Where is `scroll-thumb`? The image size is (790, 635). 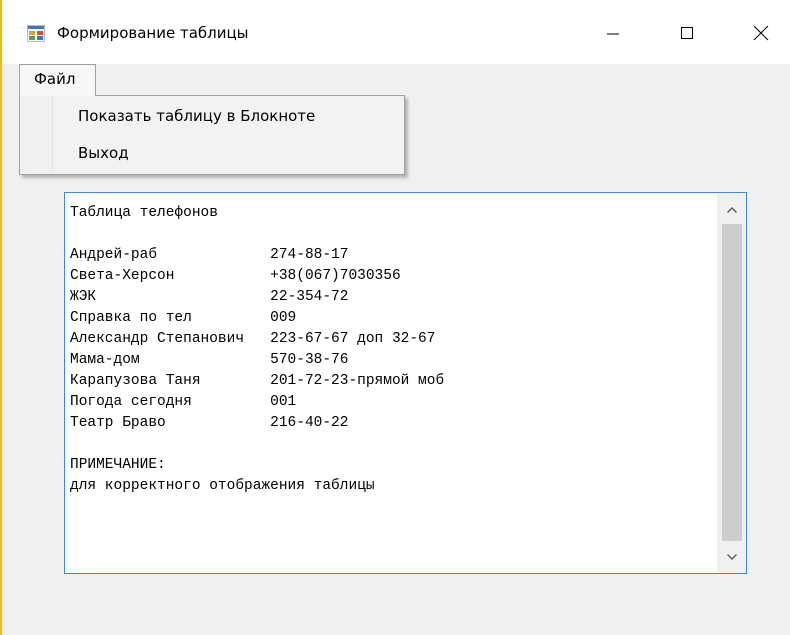
scroll-thumb is located at coordinates (732, 382).